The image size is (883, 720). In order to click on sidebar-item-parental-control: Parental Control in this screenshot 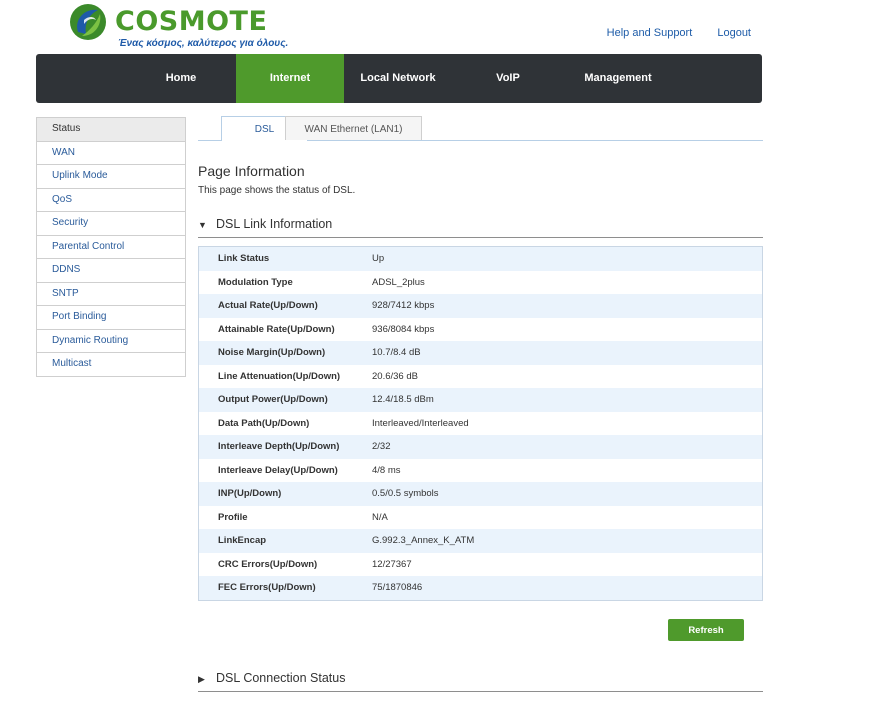, I will do `click(111, 247)`.